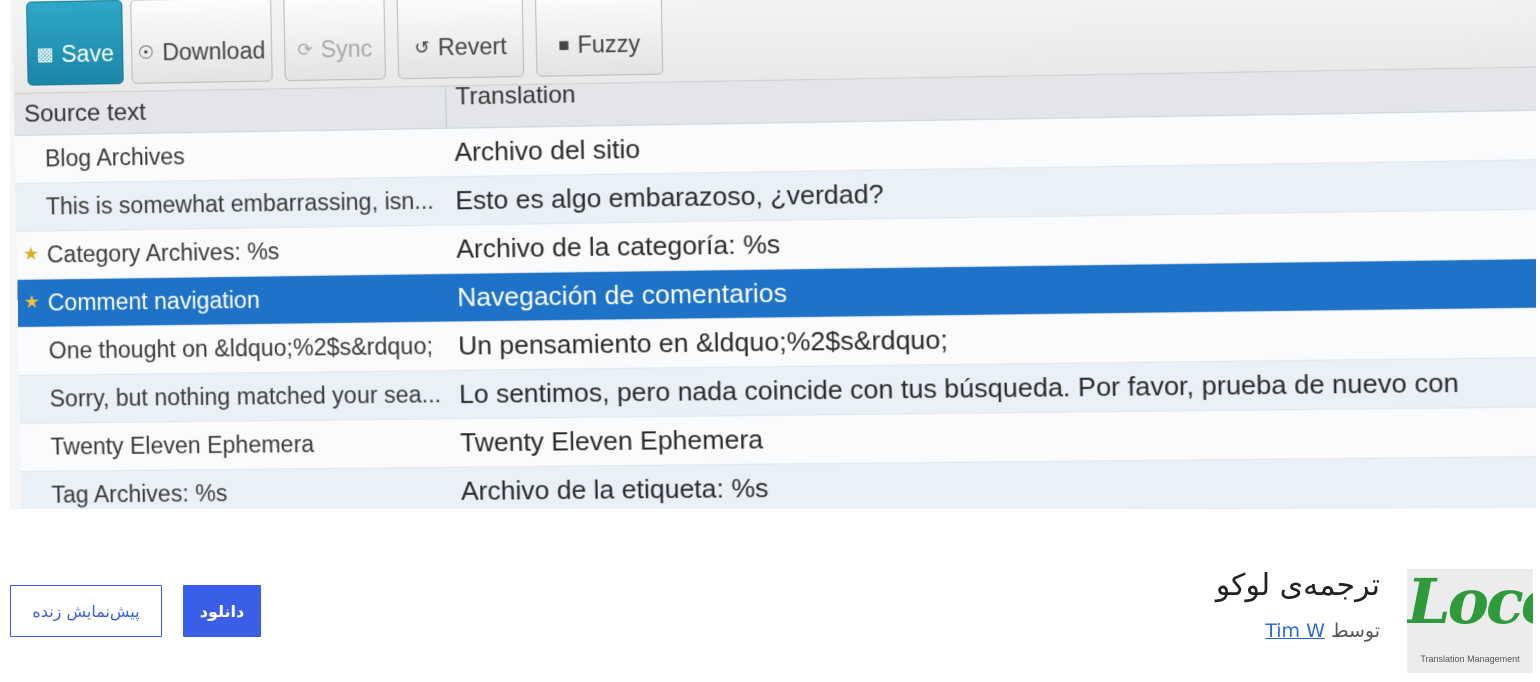 This screenshot has width=1540, height=682. I want to click on download-icon: ☉, so click(146, 52).